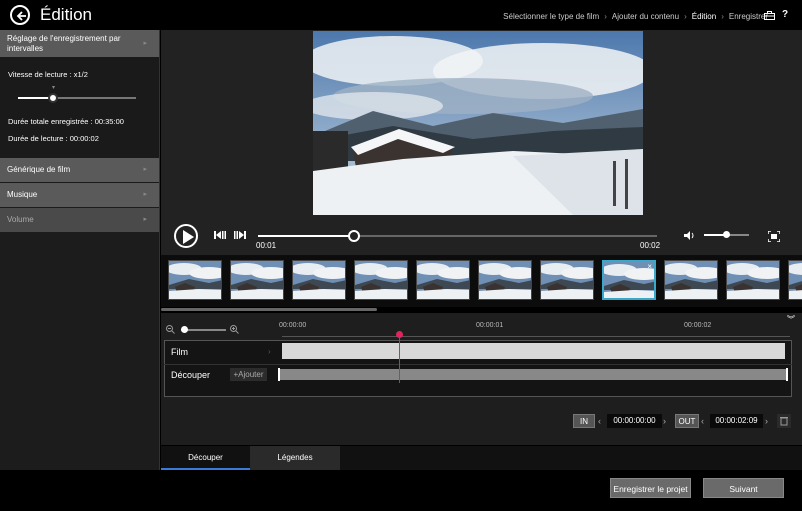 This screenshot has width=802, height=511. I want to click on add-cut-button: +Ajouter, so click(248, 374).